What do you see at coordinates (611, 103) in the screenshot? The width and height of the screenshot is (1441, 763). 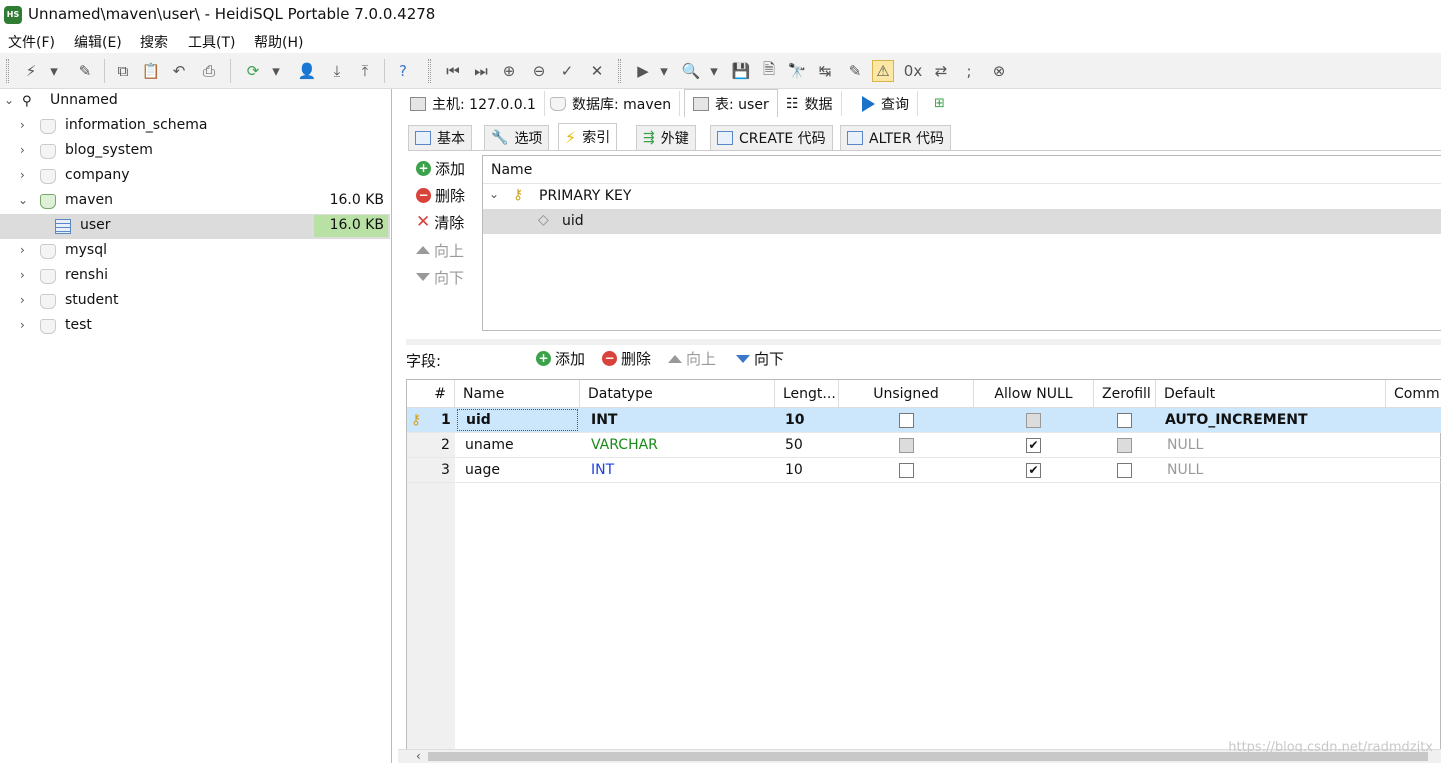 I see `tab-database: 数据库: maven` at bounding box center [611, 103].